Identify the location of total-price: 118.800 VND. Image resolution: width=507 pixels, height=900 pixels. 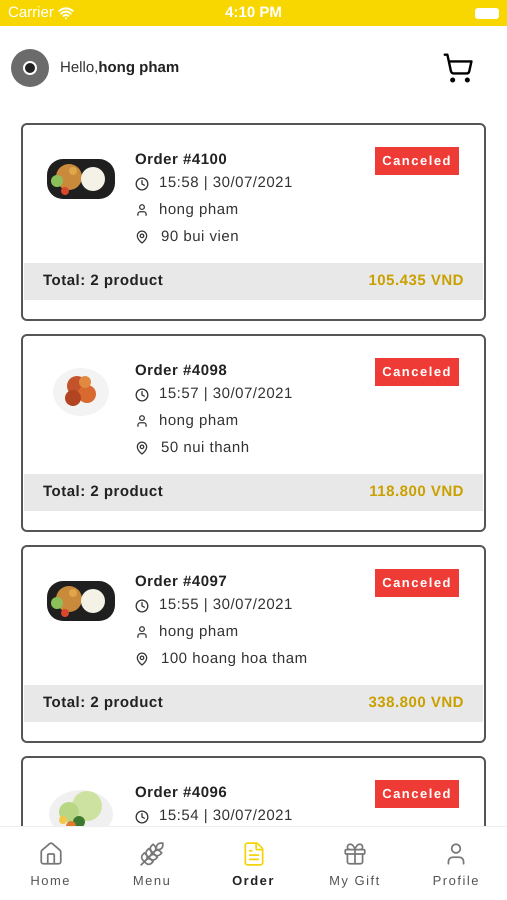
(416, 492).